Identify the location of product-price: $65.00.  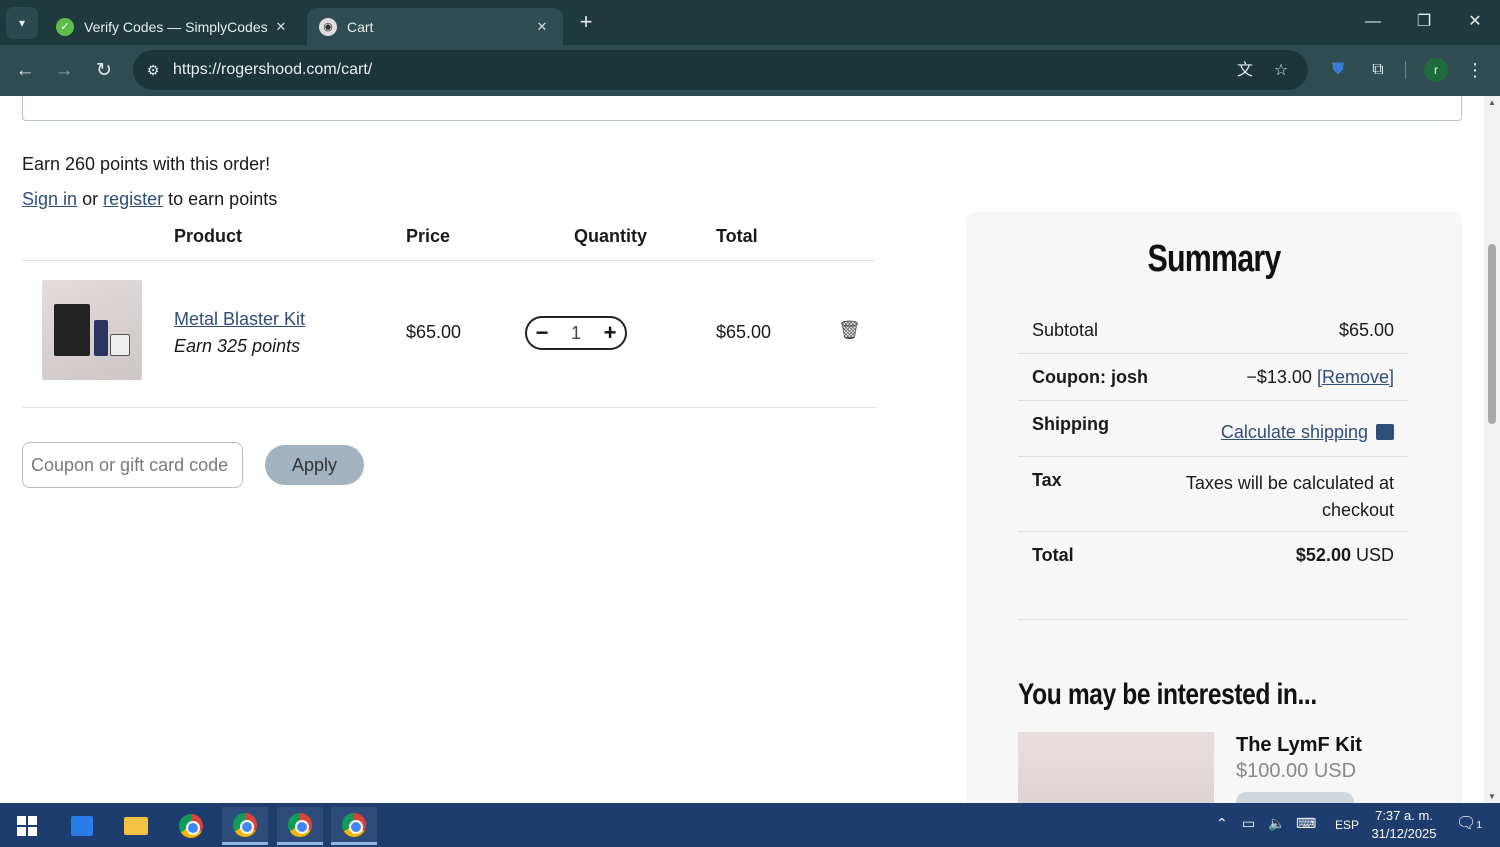
(434, 332).